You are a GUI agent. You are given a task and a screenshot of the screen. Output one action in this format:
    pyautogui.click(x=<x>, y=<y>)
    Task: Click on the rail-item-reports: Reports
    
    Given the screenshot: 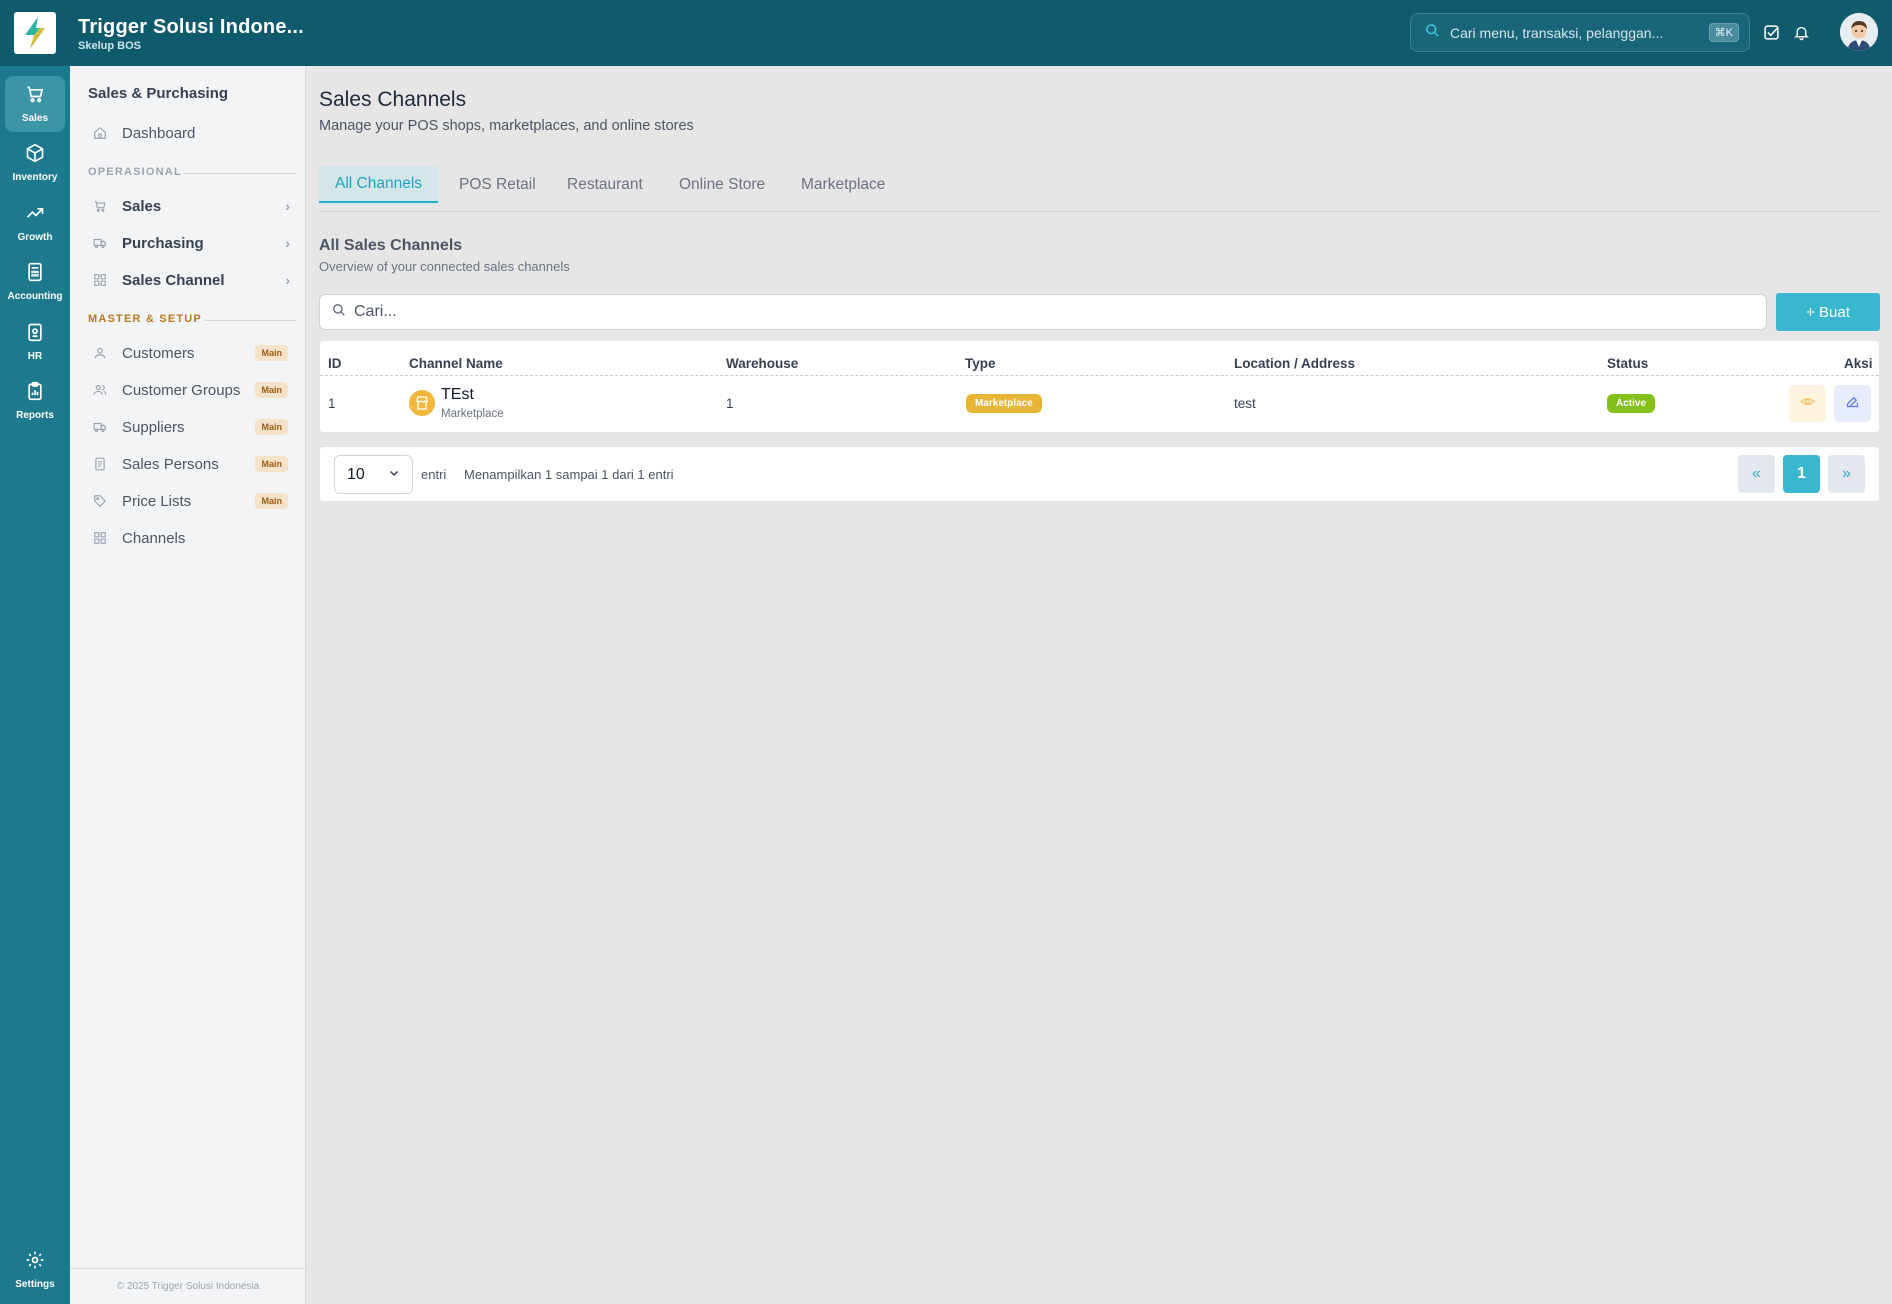 What is the action you would take?
    pyautogui.click(x=35, y=401)
    